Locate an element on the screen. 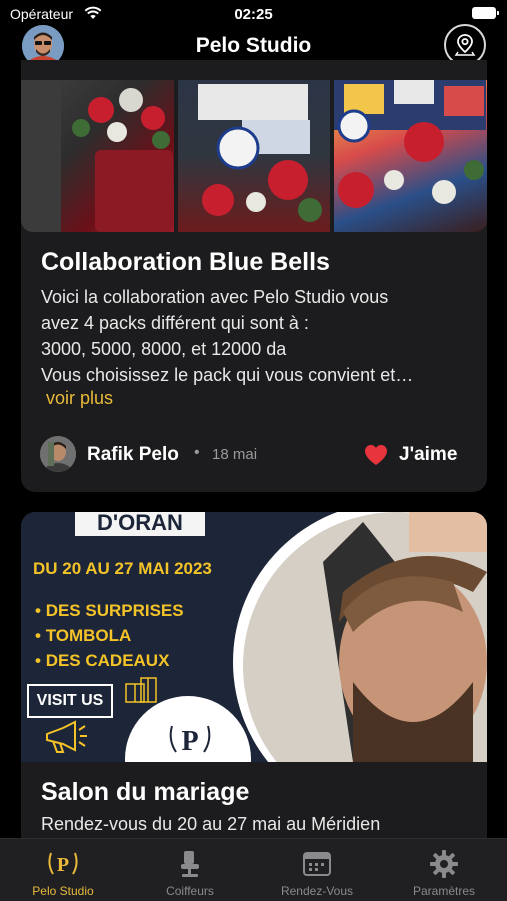 Image resolution: width=507 pixels, height=901 pixels. barber-chair-icon is located at coordinates (190, 864).